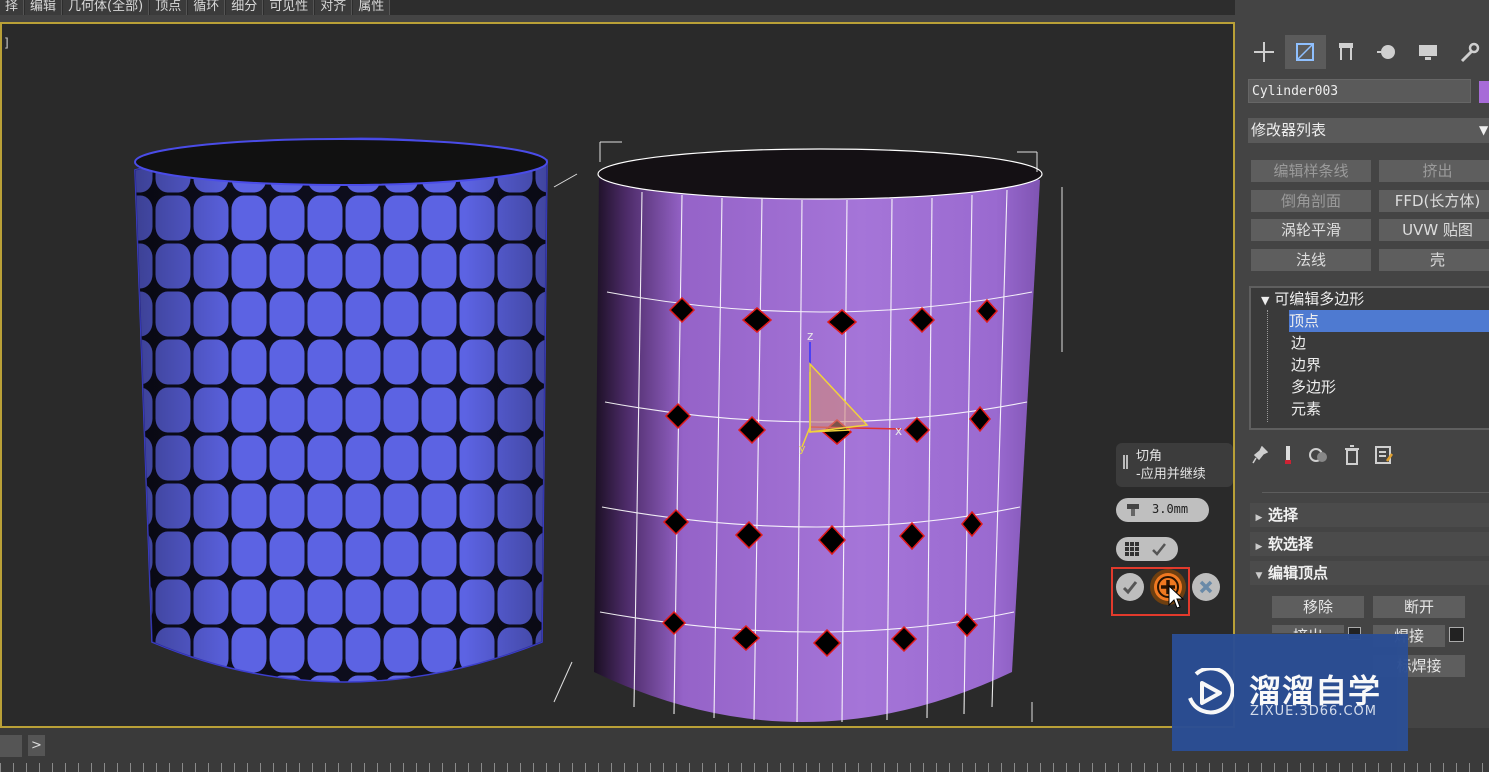 The image size is (1489, 772). What do you see at coordinates (1484, 92) in the screenshot?
I see `object-color-swatch` at bounding box center [1484, 92].